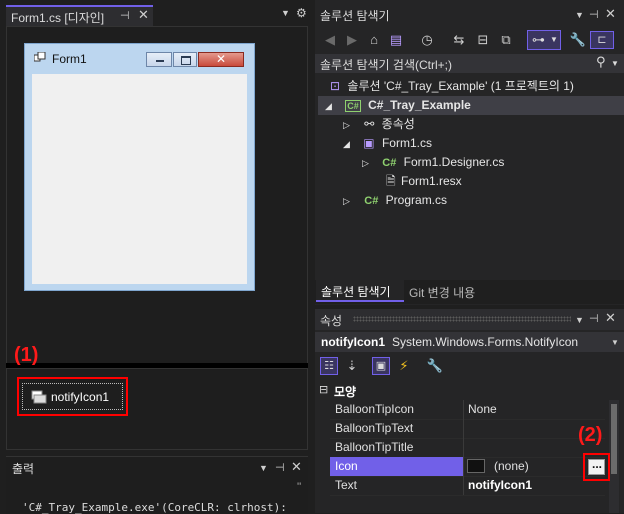 The height and width of the screenshot is (514, 624). I want to click on tree-program: ▷ C# Program.cs, so click(395, 200).